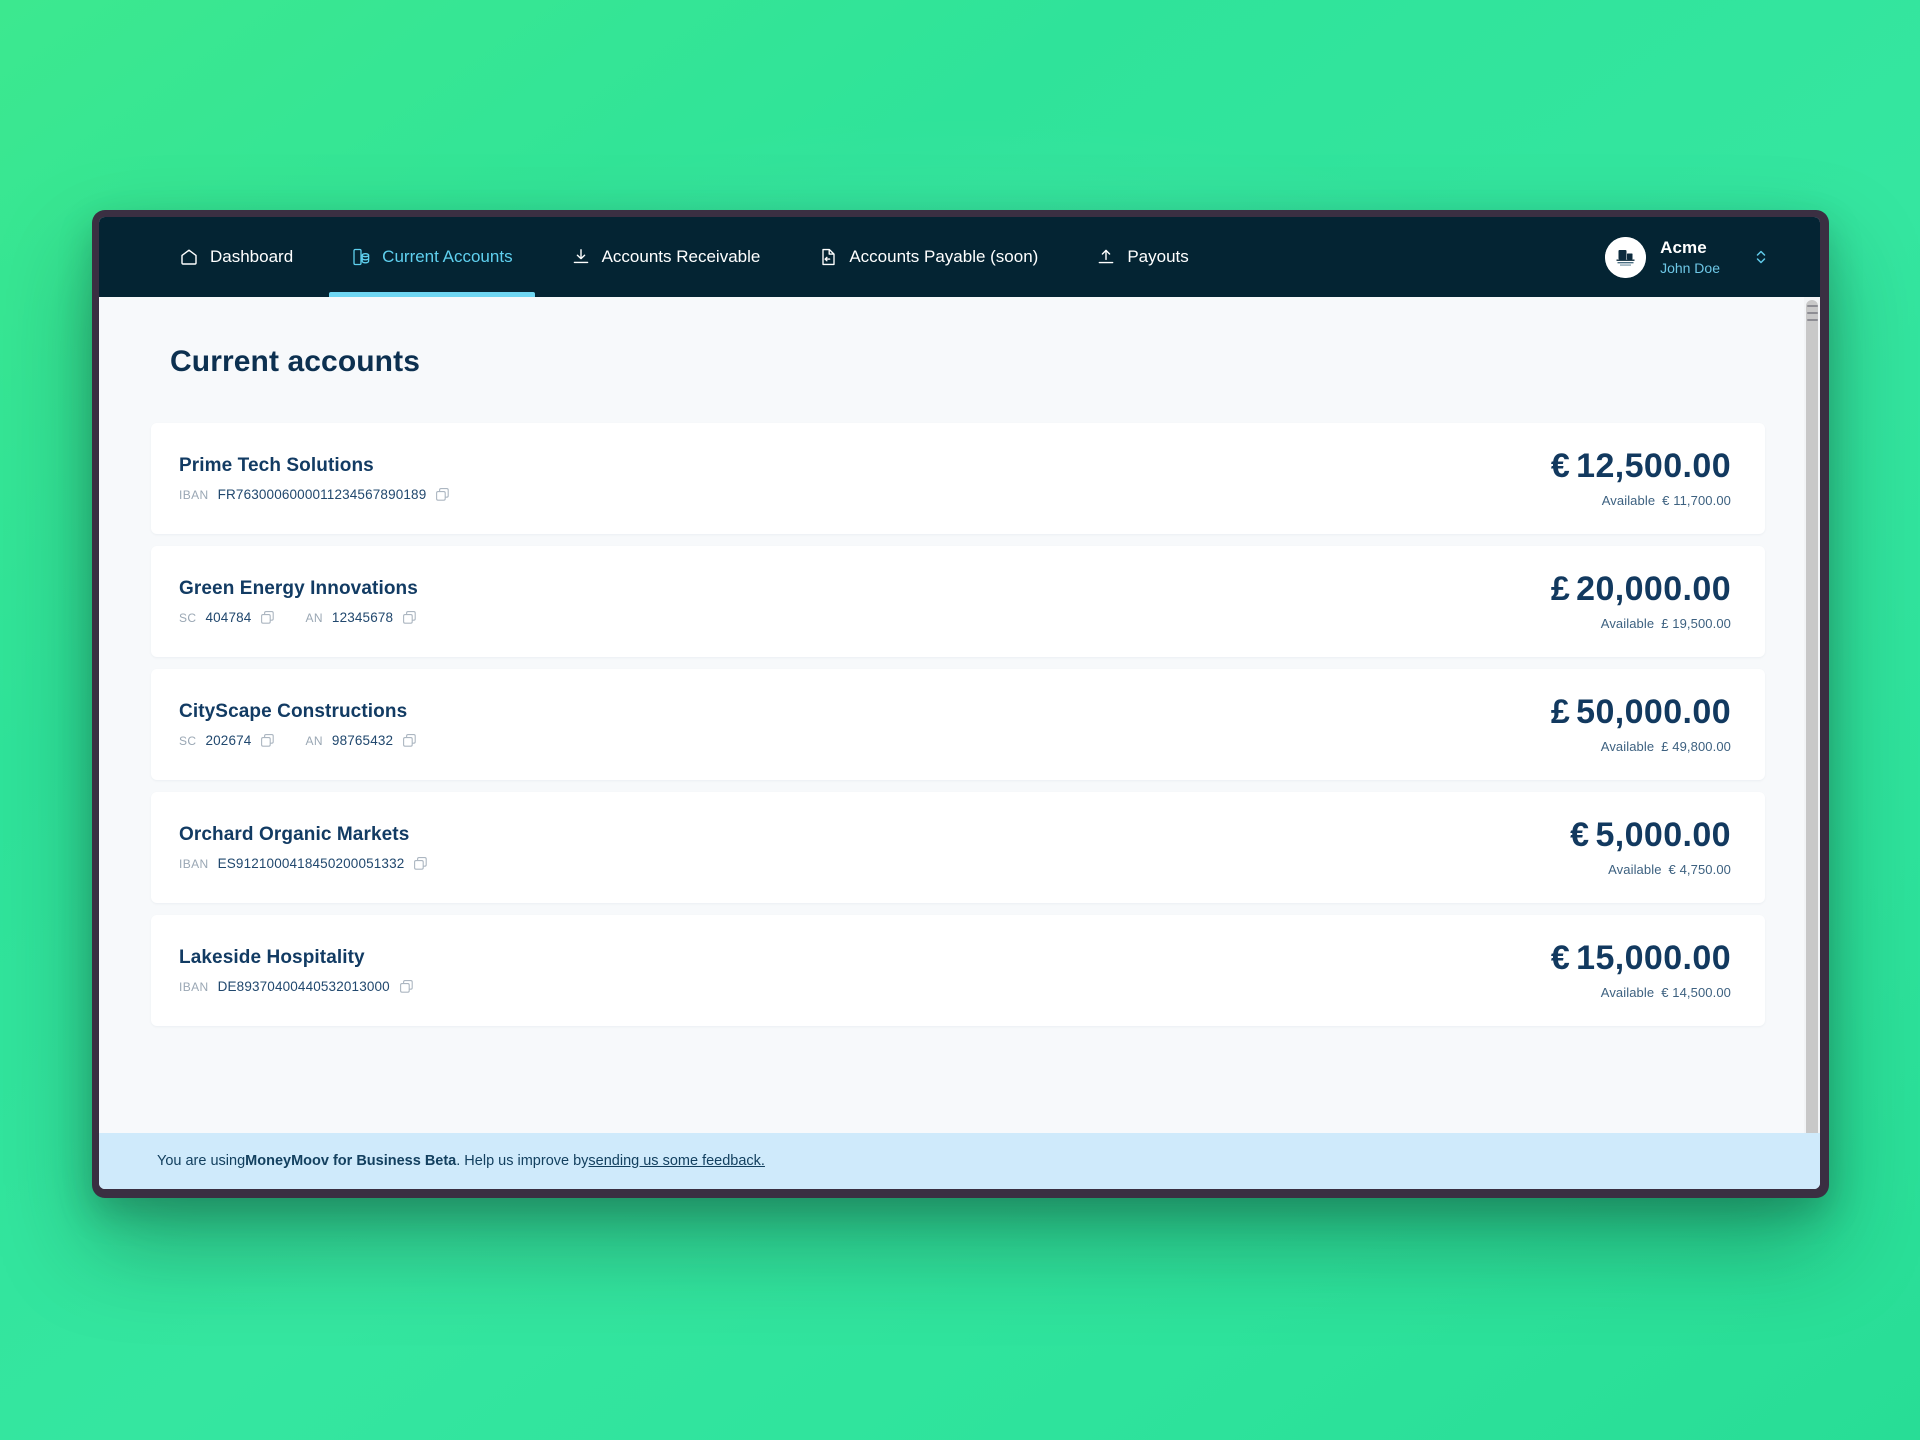 Image resolution: width=1920 pixels, height=1440 pixels. I want to click on scrollbar-thumb, so click(1812, 716).